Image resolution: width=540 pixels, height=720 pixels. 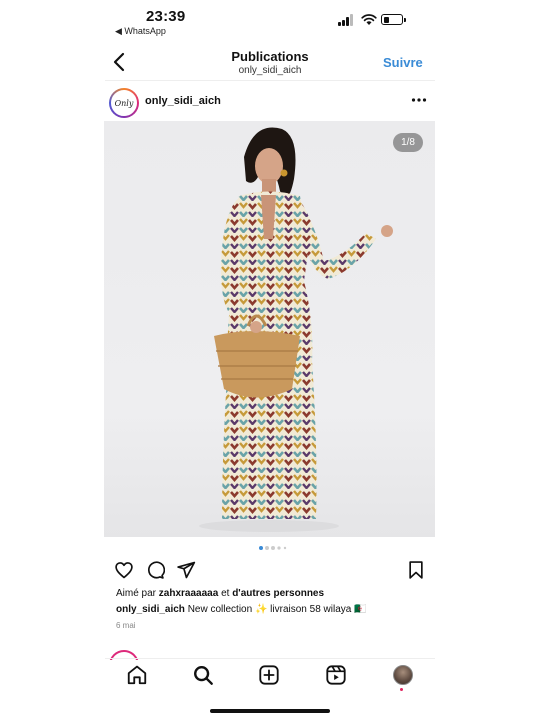 What do you see at coordinates (203, 675) in the screenshot?
I see `search-icon` at bounding box center [203, 675].